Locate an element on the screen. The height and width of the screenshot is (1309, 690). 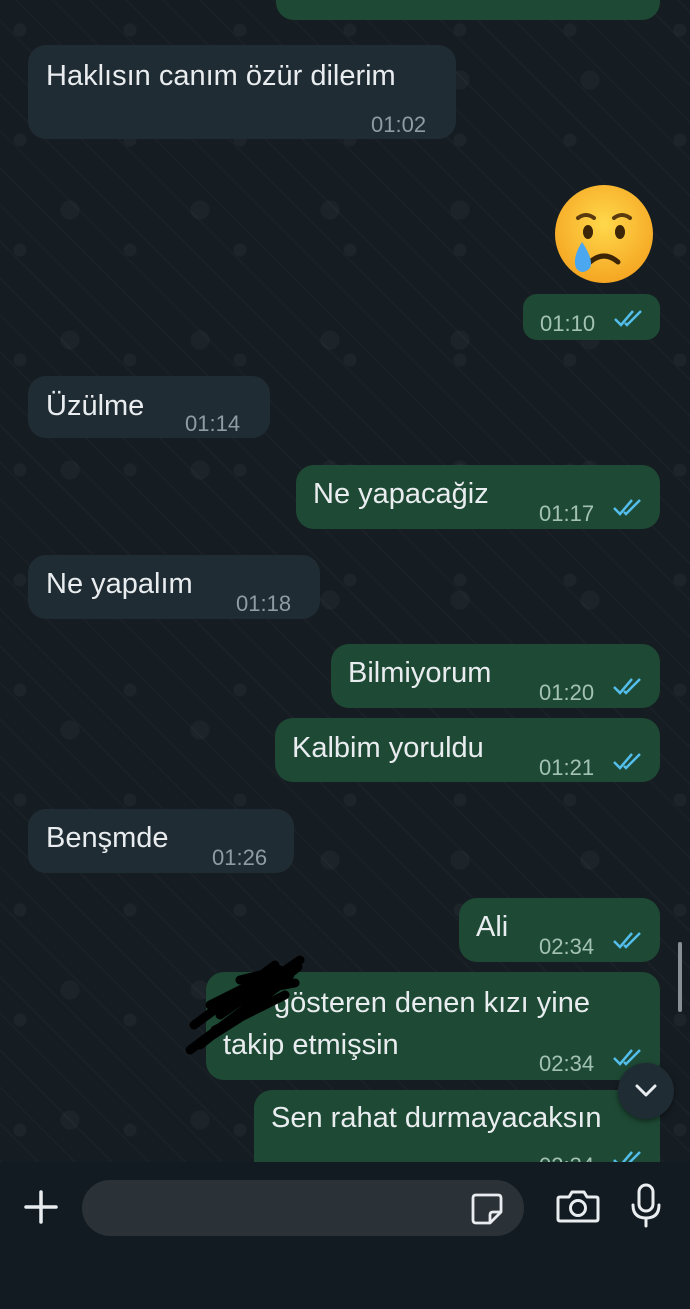
message-text: Benşmde is located at coordinates (107, 838).